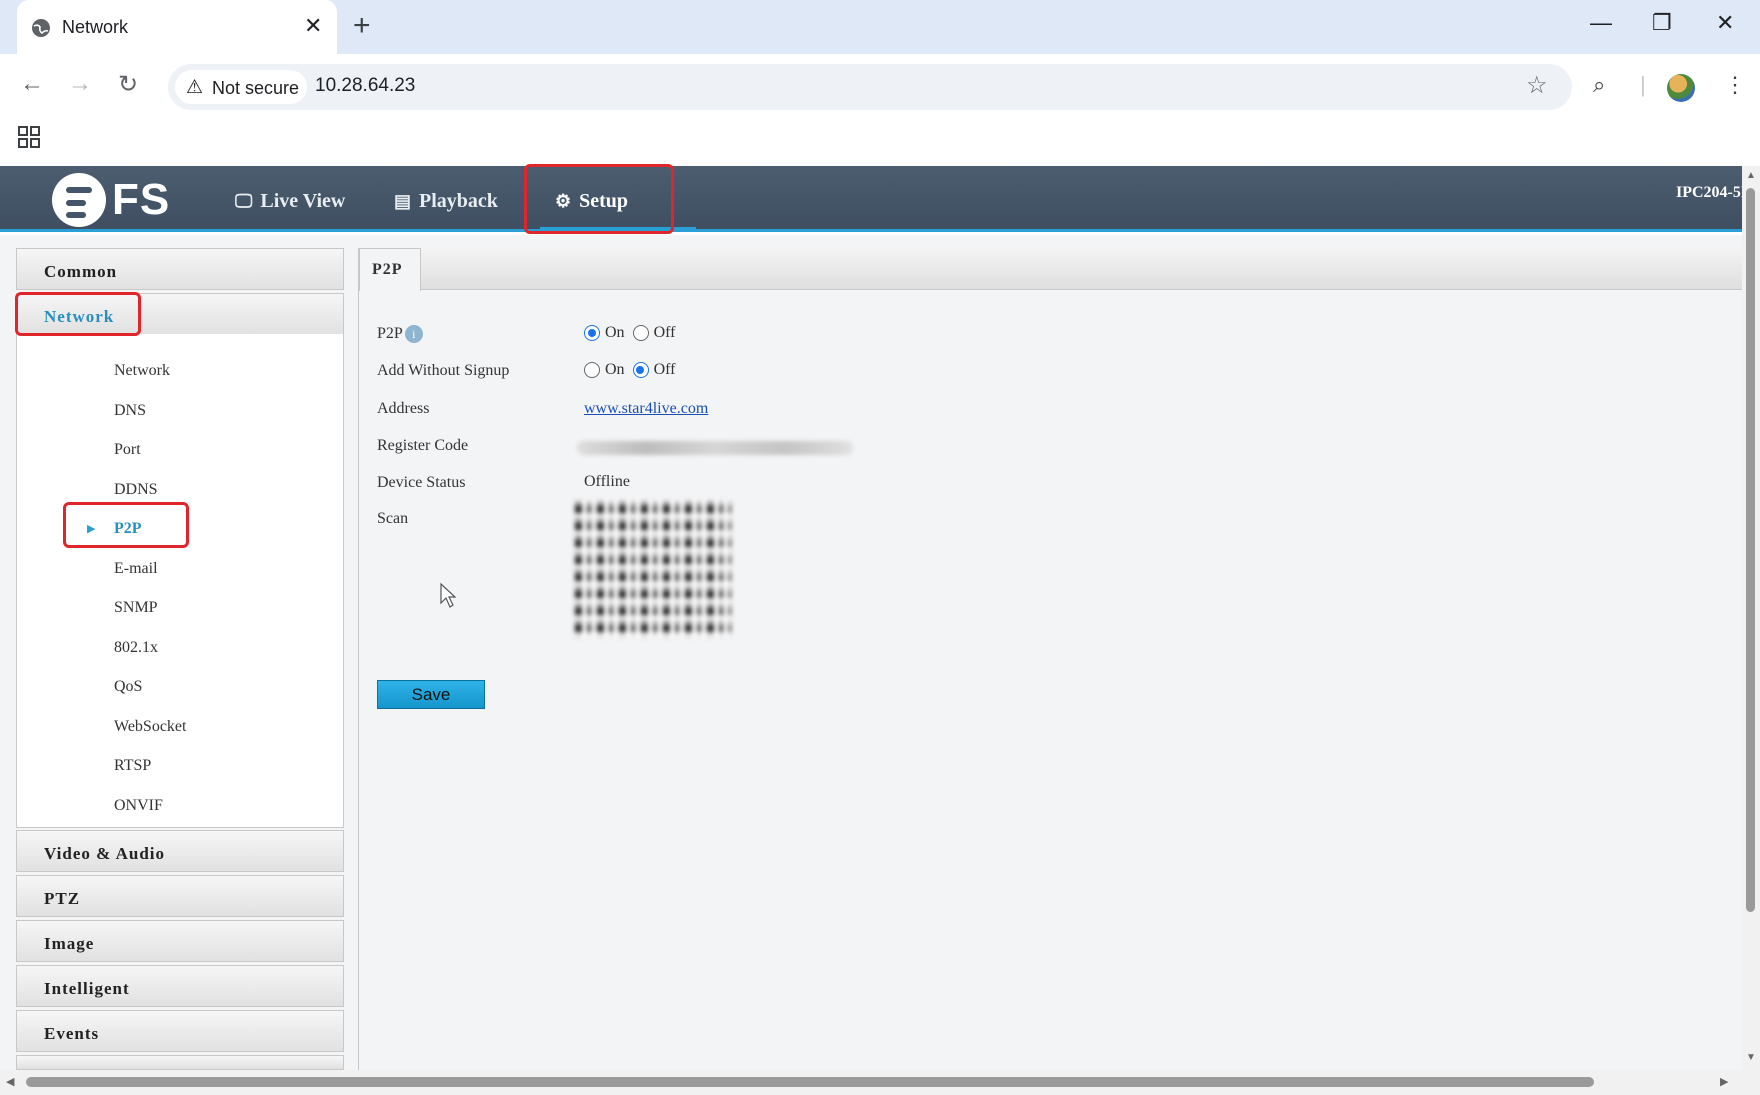 The image size is (1760, 1095). Describe the element at coordinates (79, 200) in the screenshot. I see `fs-logo-mark` at that location.